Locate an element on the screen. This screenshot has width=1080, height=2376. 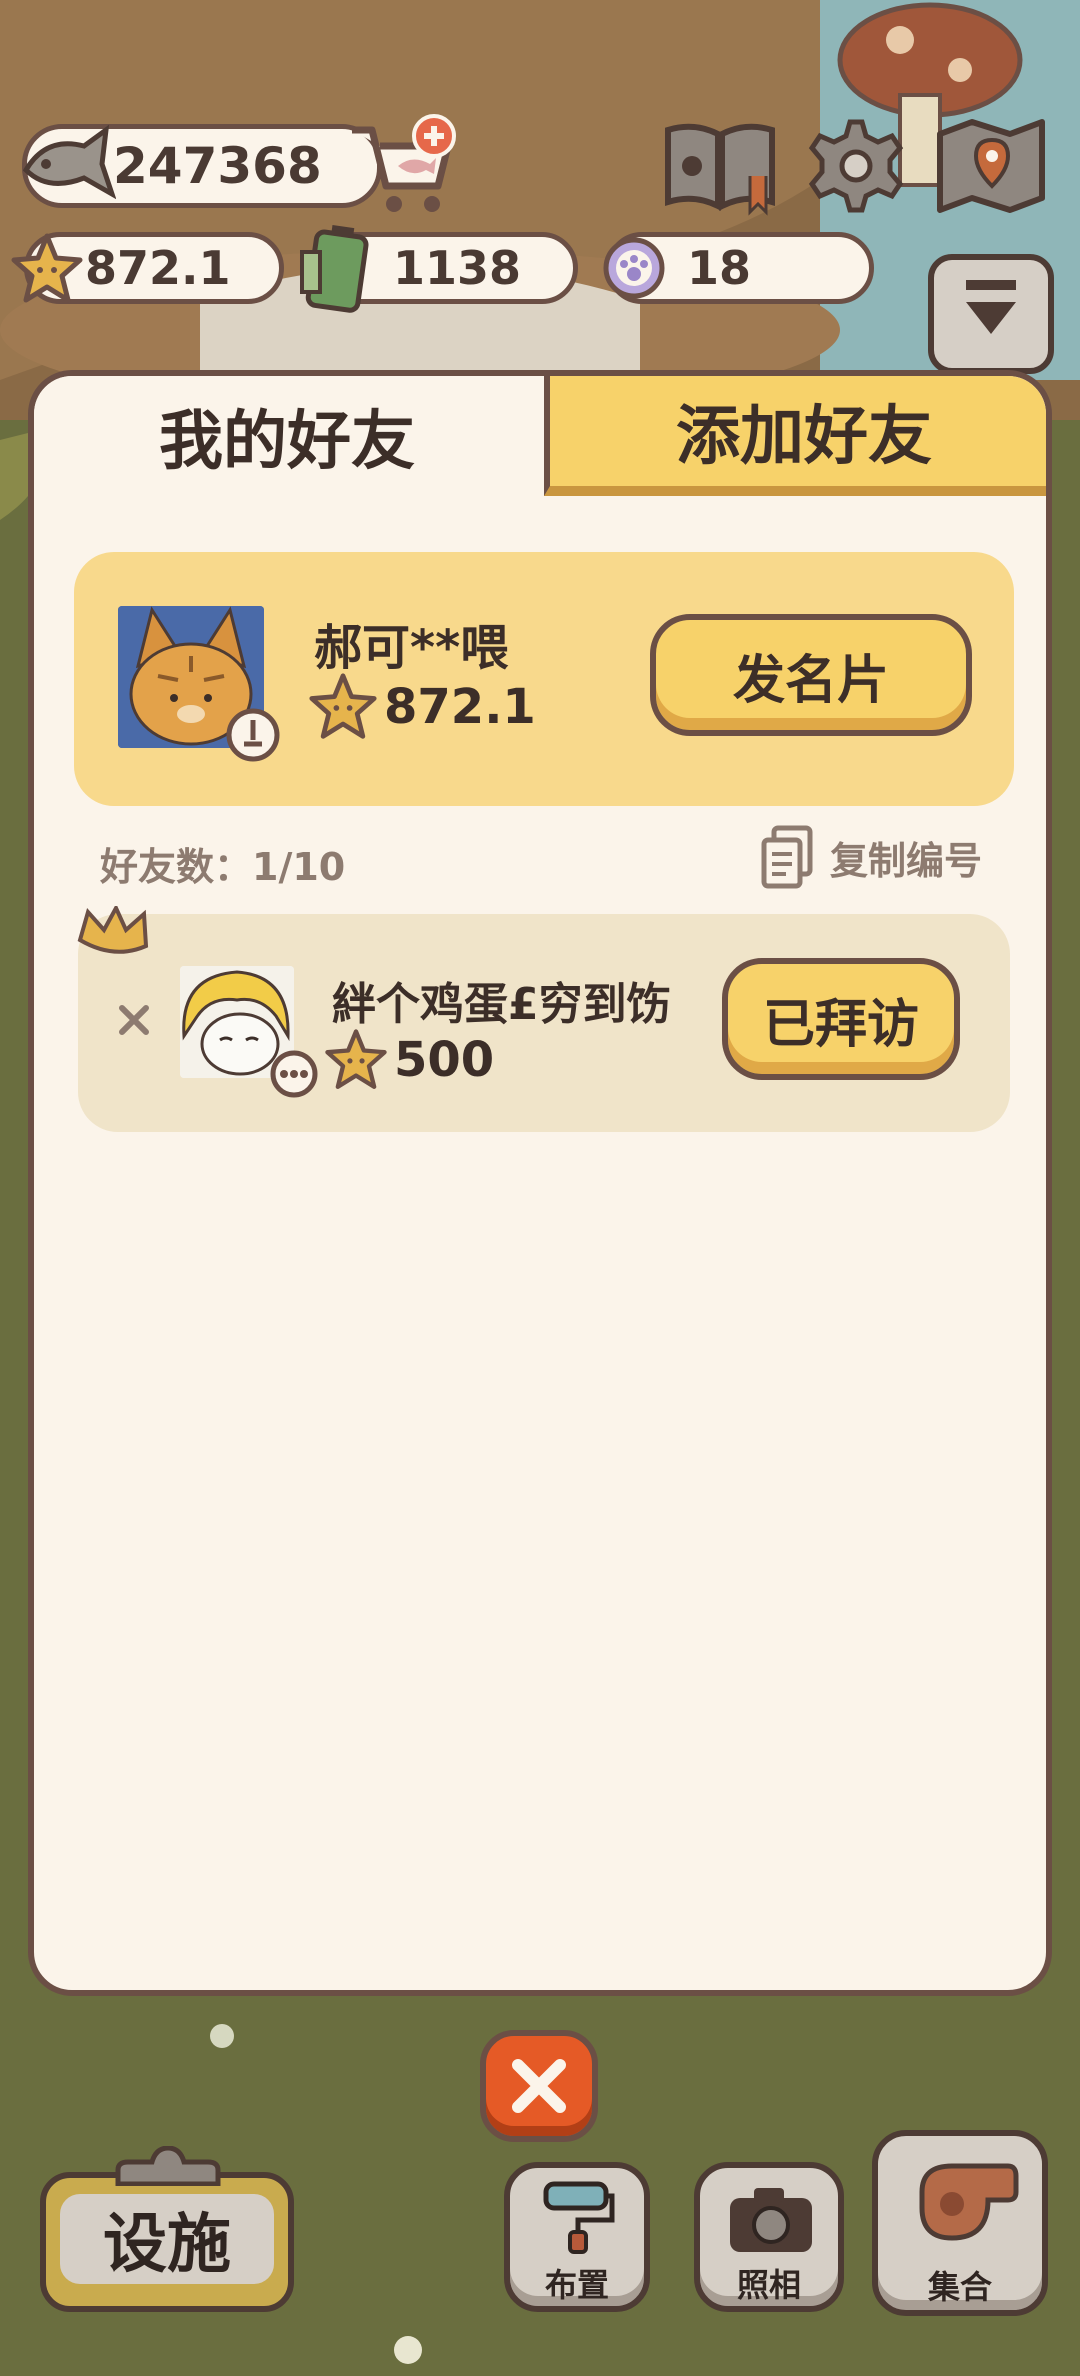
my-rating-value: 872.1 is located at coordinates (460, 707).